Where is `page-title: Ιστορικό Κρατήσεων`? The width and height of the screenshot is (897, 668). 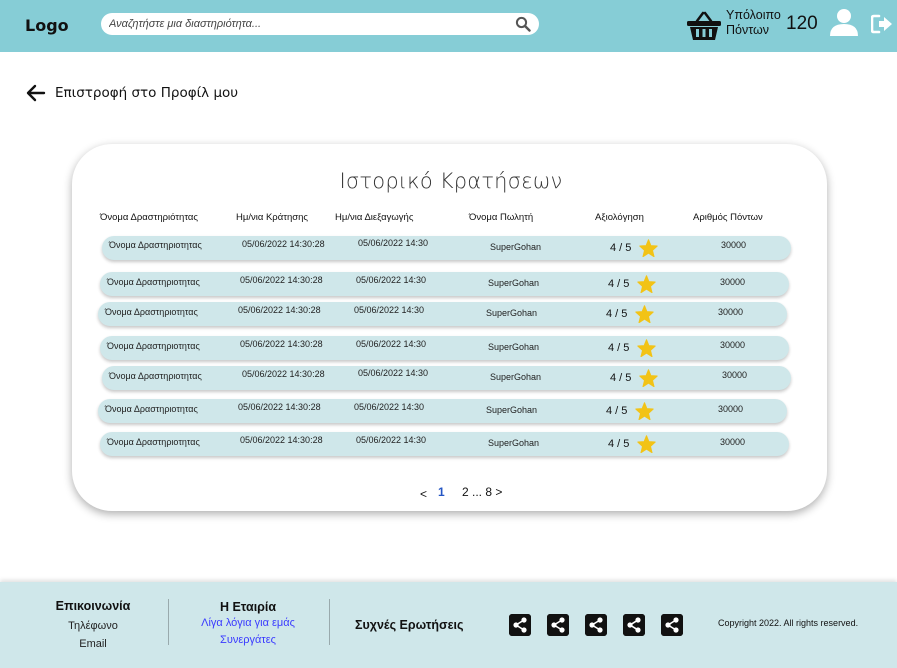 page-title: Ιστορικό Κρατήσεων is located at coordinates (451, 181).